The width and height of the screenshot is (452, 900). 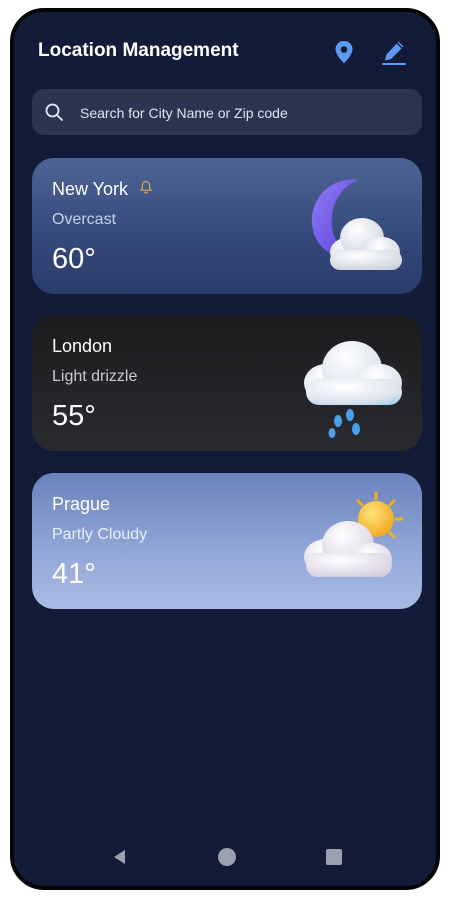 What do you see at coordinates (245, 113) in the screenshot?
I see `search-input` at bounding box center [245, 113].